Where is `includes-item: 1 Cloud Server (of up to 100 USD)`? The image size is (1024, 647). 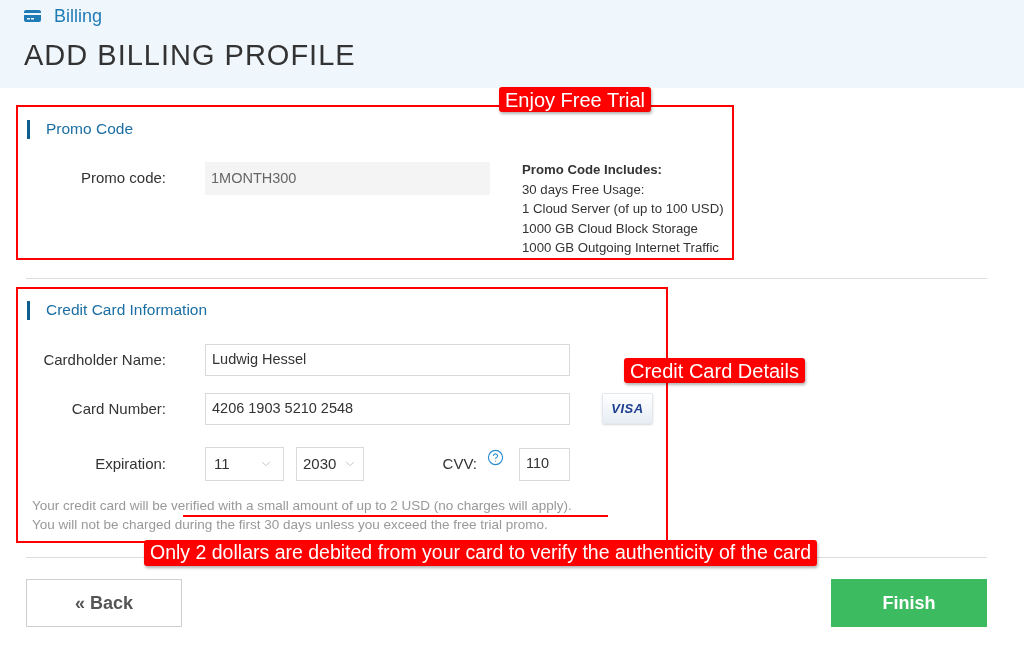
includes-item: 1 Cloud Server (of up to 100 USD) is located at coordinates (623, 209).